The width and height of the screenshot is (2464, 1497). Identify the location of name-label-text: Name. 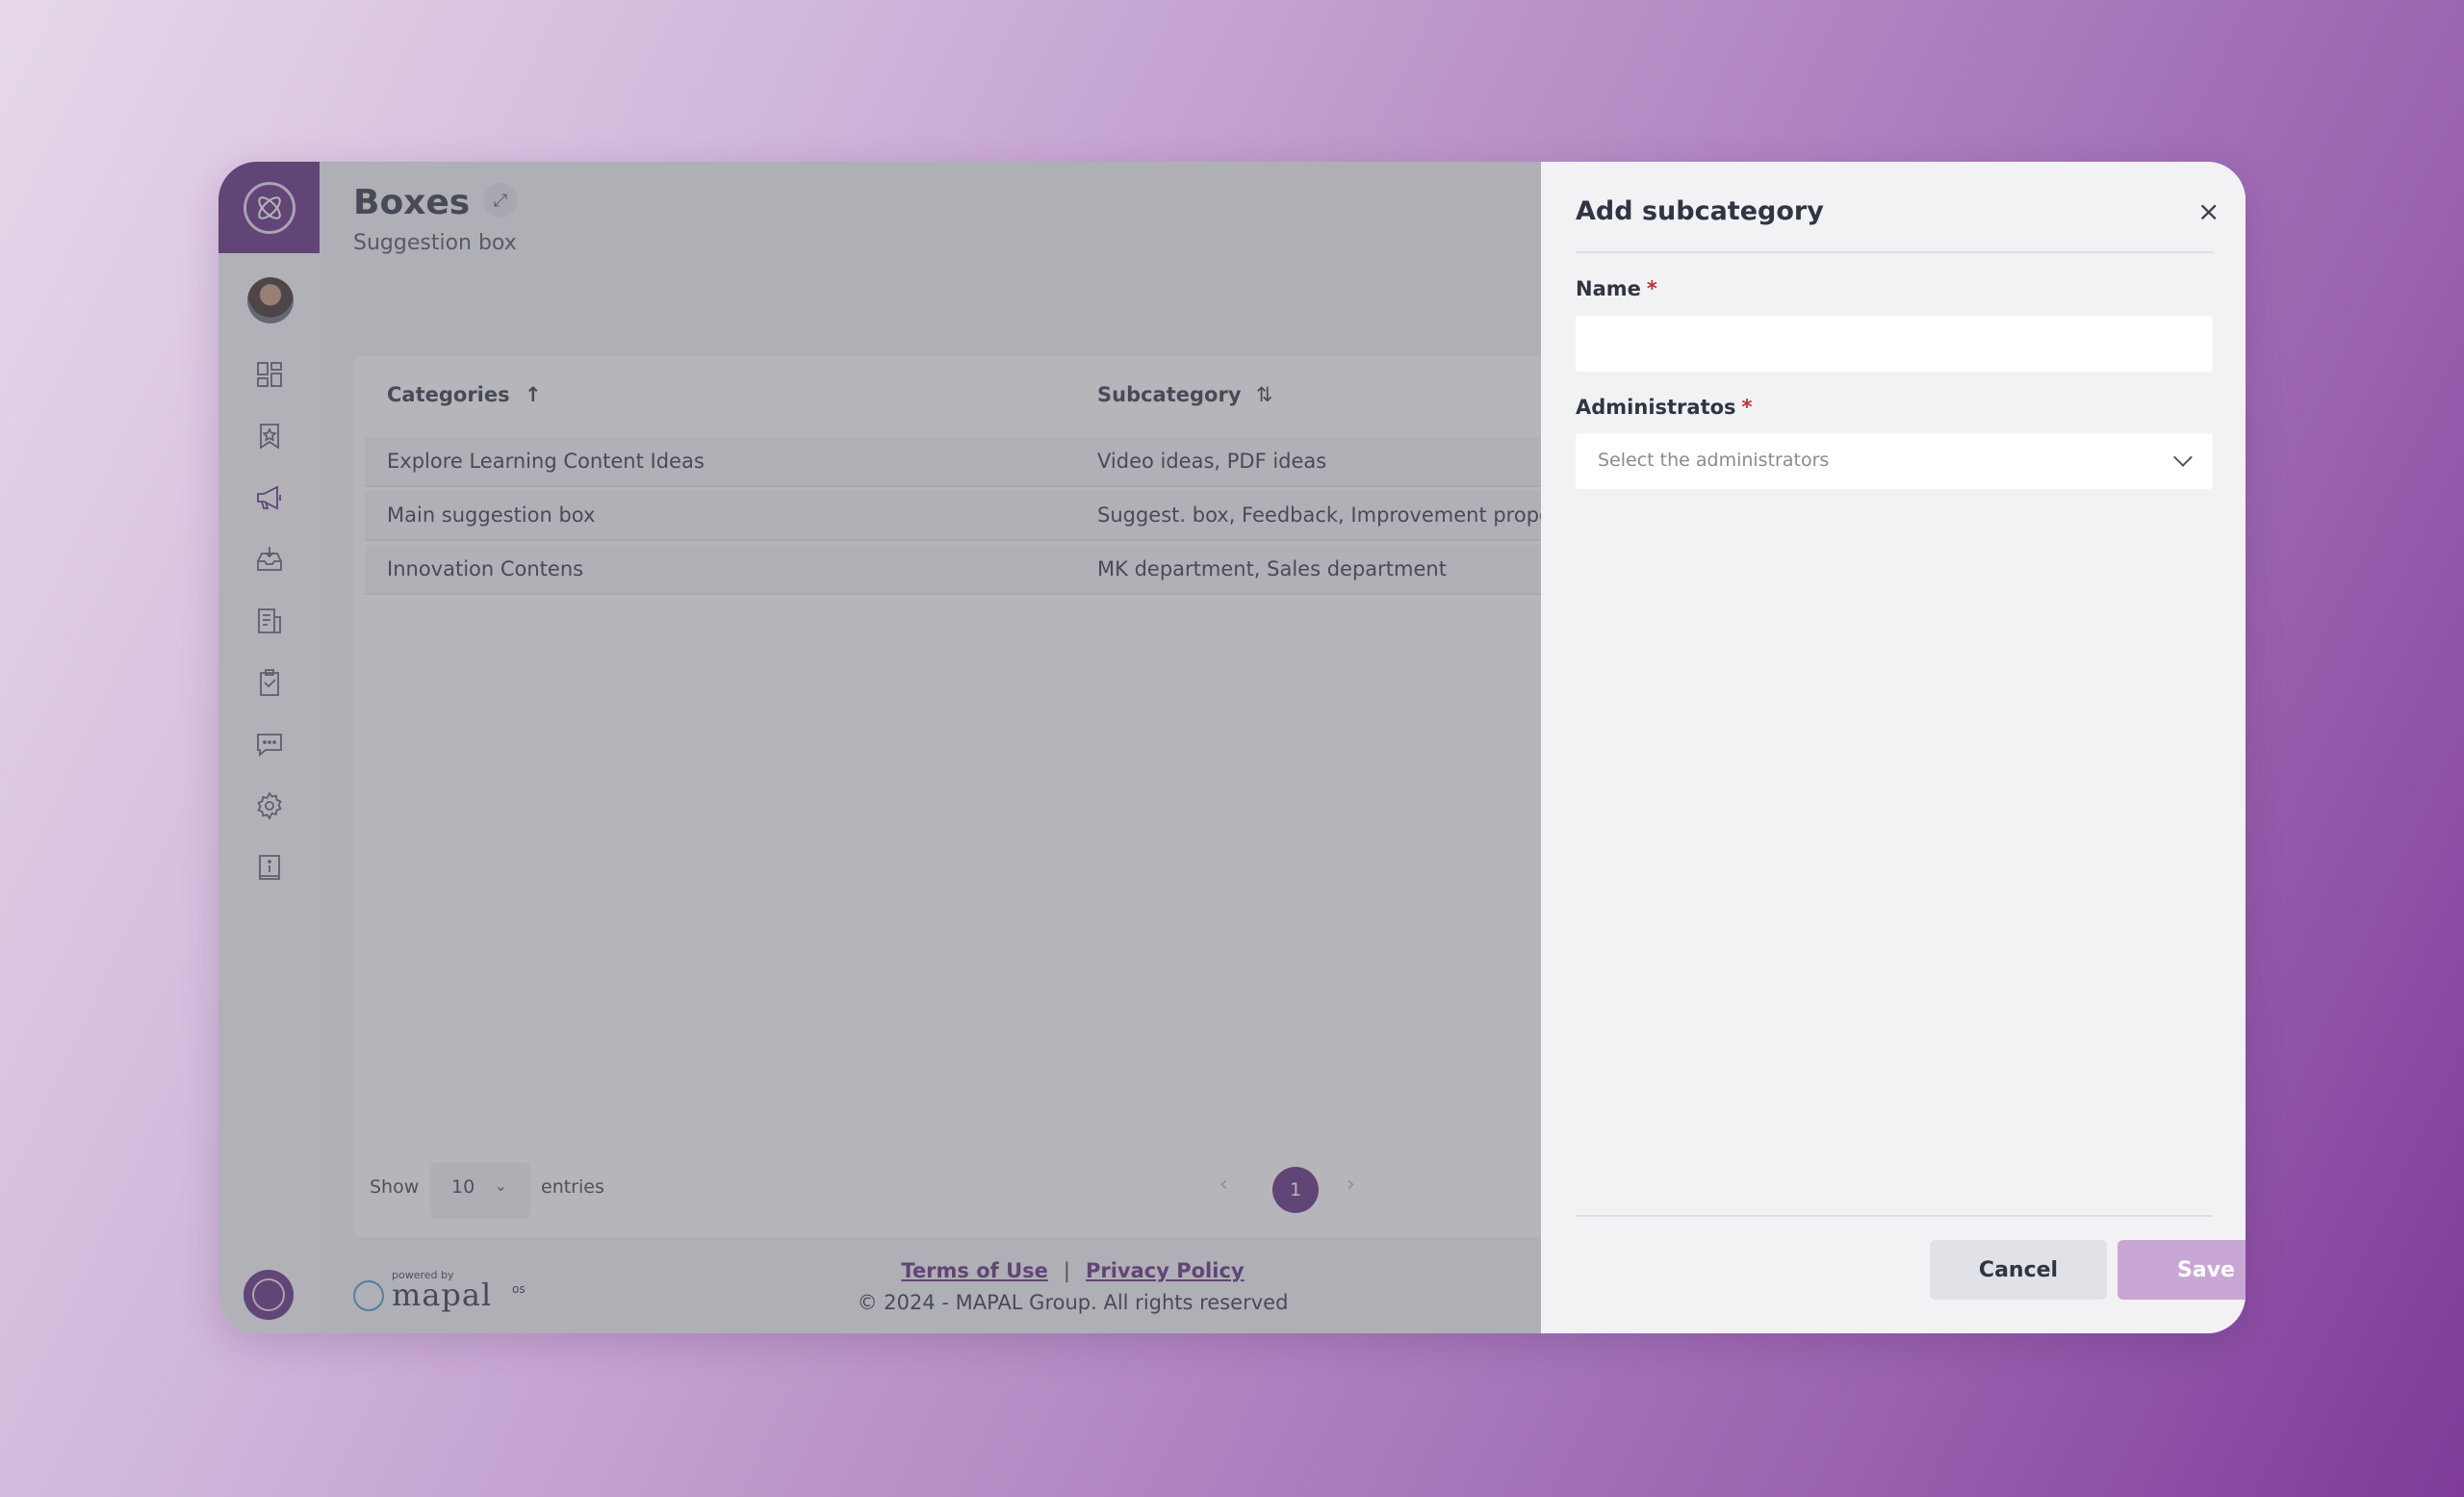
(1608, 288).